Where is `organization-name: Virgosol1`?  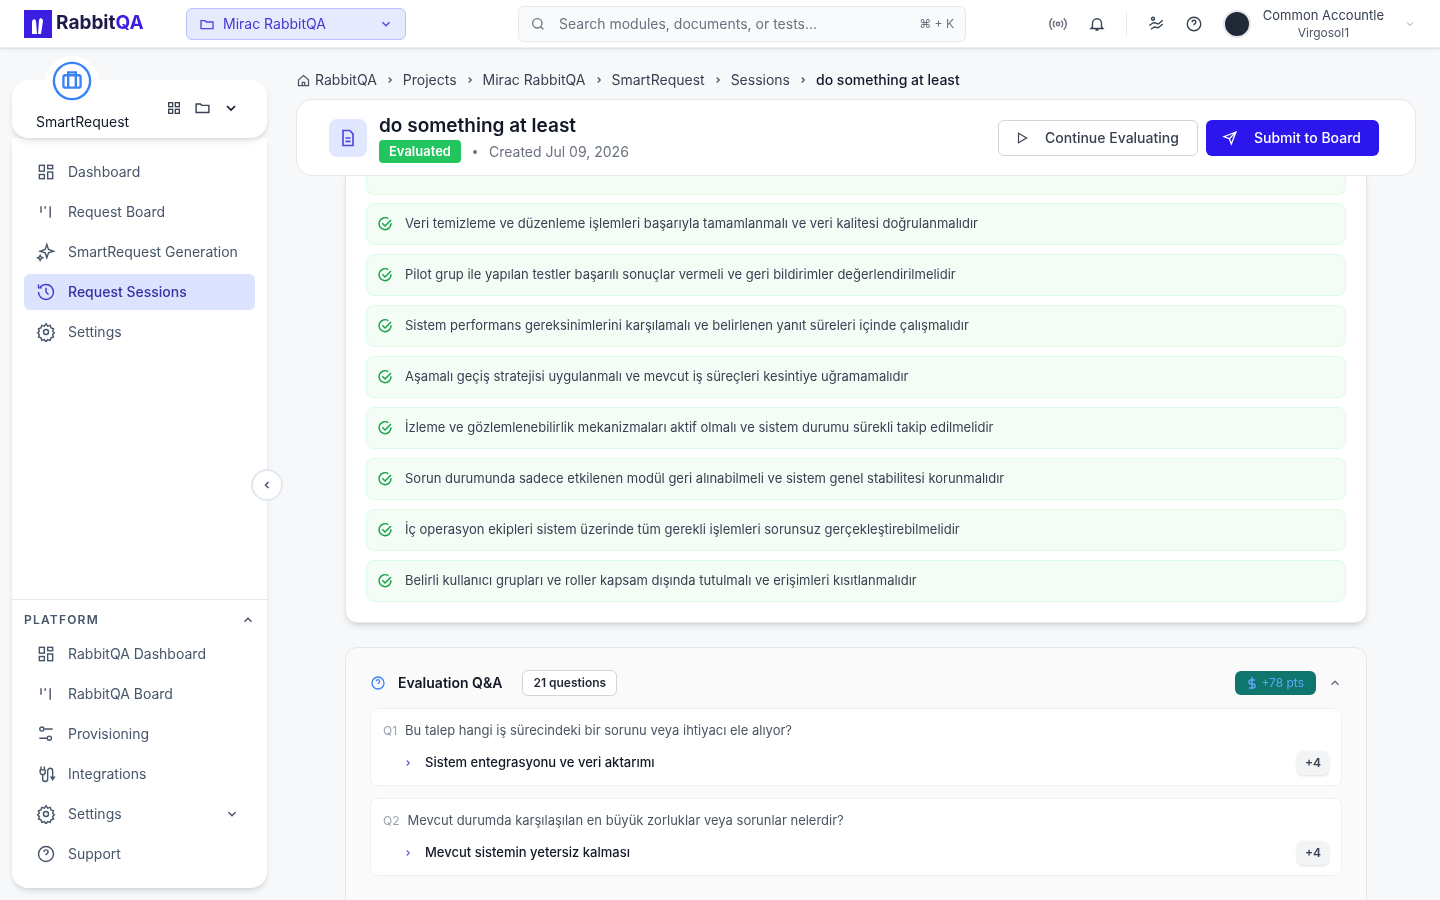
organization-name: Virgosol1 is located at coordinates (1323, 33).